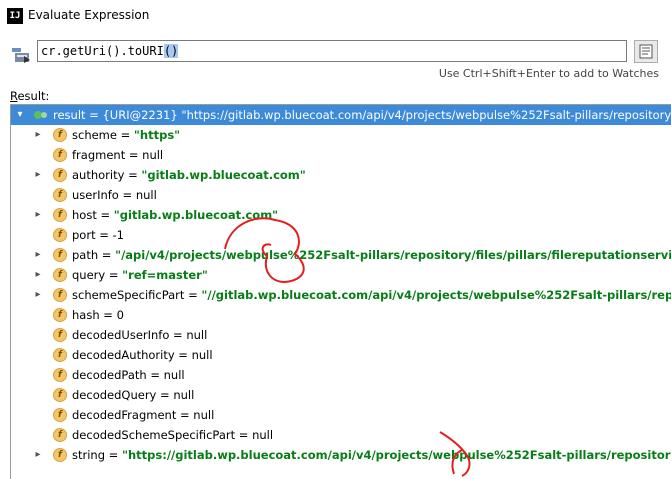 This screenshot has width=671, height=479. I want to click on tree-row-scheme: ▸ f scheme = "https", so click(341, 135).